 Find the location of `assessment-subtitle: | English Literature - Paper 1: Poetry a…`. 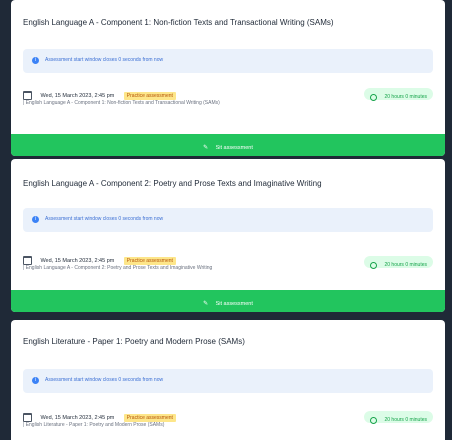

assessment-subtitle: | English Literature - Paper 1: Poetry a… is located at coordinates (94, 425).